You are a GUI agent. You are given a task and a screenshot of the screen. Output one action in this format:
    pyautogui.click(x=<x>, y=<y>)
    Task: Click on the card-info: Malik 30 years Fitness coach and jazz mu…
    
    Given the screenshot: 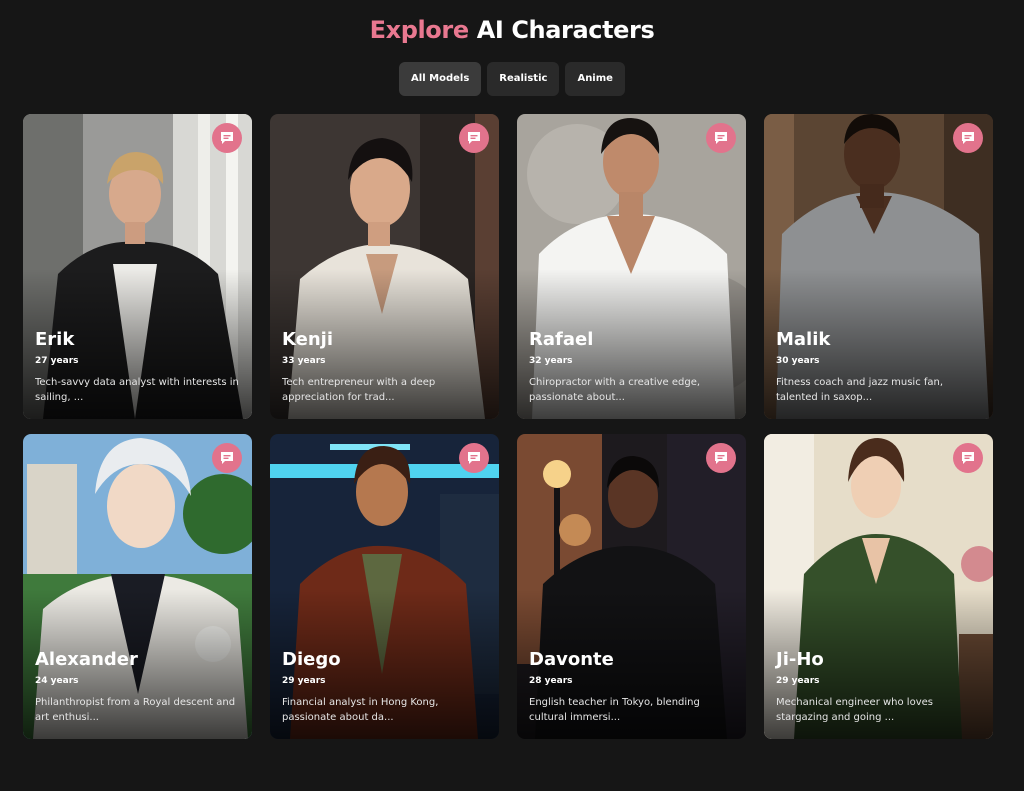 What is the action you would take?
    pyautogui.click(x=879, y=367)
    